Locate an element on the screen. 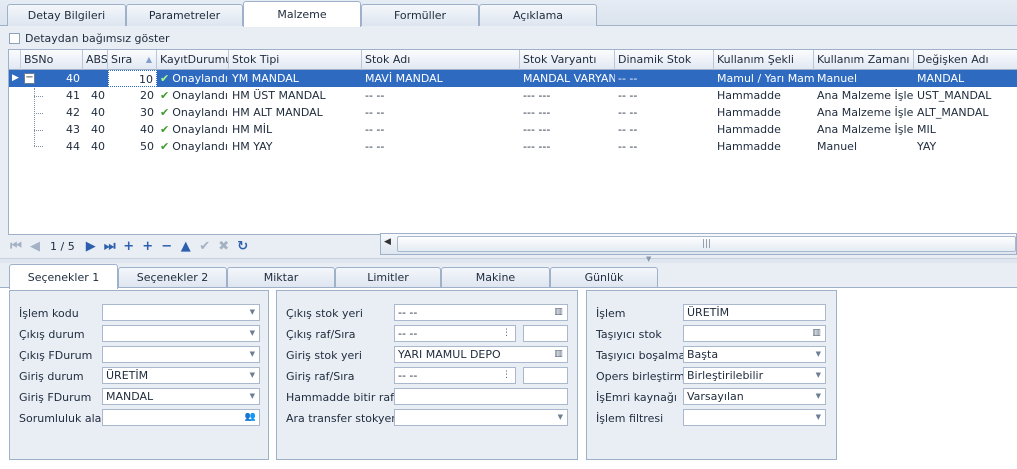  col-dinamik-stok: Dinamik Stok is located at coordinates (664, 60).